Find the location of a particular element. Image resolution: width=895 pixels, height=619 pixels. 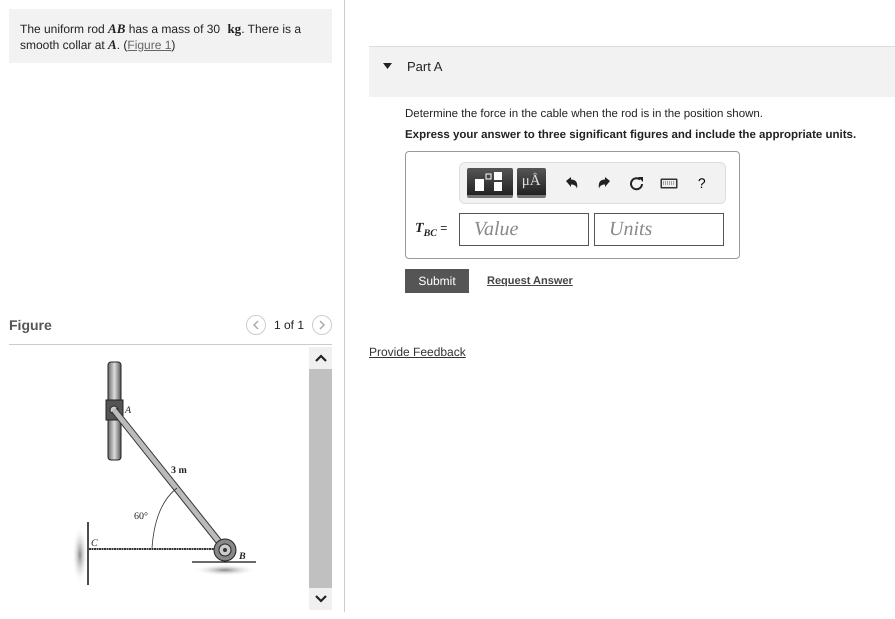

value-field: Value is located at coordinates (524, 229).